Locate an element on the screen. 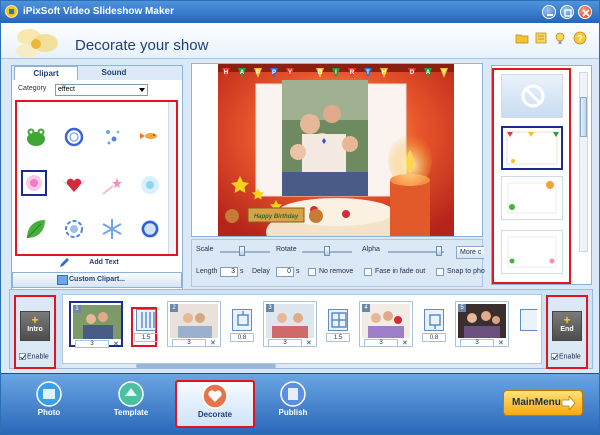 The image size is (600, 435). nav-template: Template is located at coordinates (131, 404).